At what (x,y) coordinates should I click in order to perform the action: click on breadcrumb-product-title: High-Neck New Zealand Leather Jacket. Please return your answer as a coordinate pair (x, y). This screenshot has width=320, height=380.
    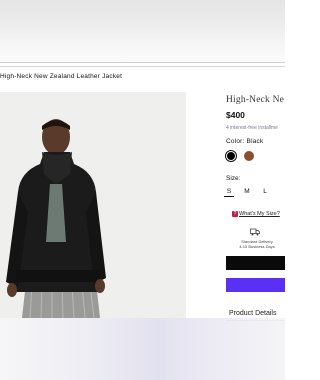
    Looking at the image, I should click on (61, 76).